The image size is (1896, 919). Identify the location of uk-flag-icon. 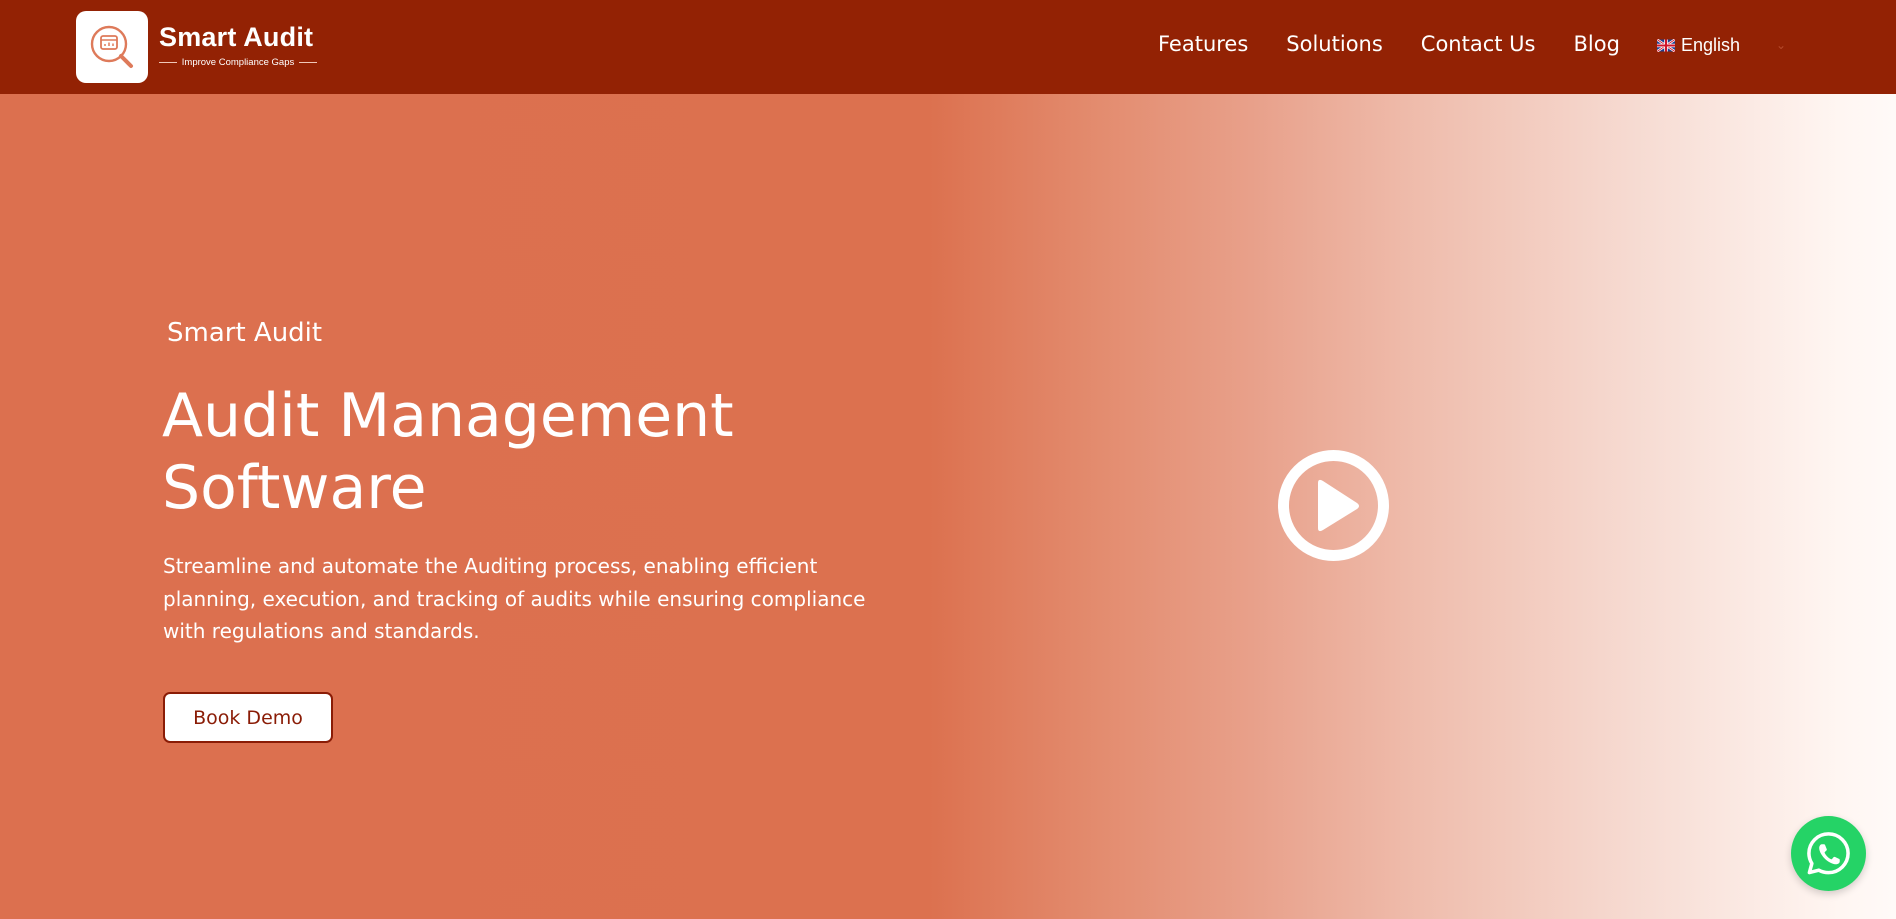
(1666, 45).